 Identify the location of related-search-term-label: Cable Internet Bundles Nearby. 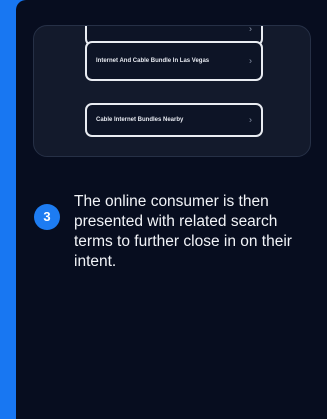
(140, 120).